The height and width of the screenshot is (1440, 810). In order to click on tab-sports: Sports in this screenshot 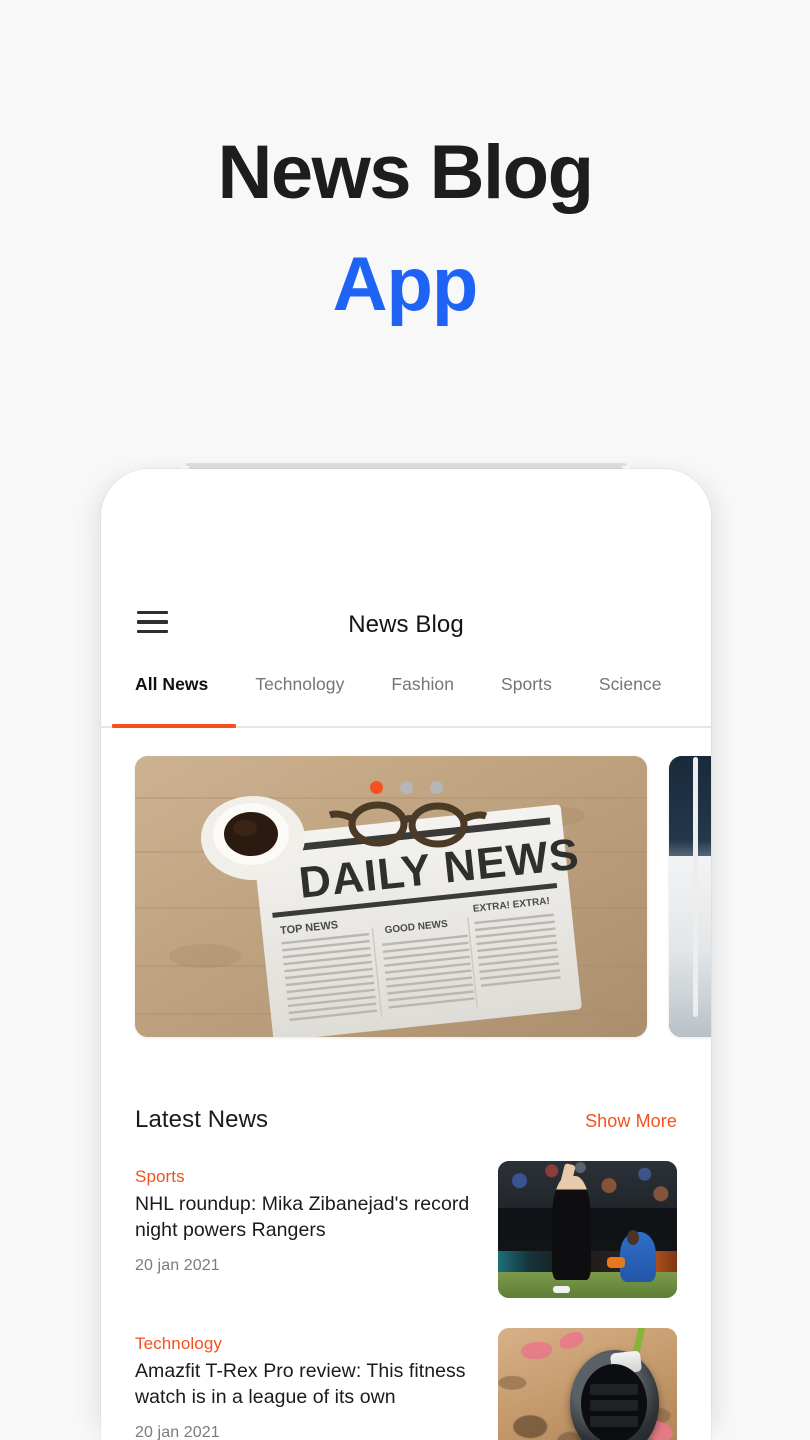, I will do `click(526, 682)`.